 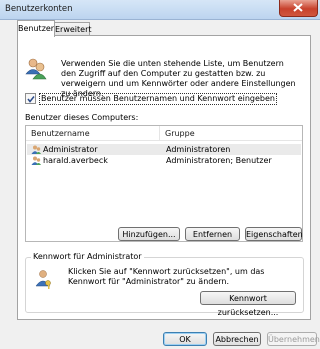 I want to click on properties-button: Eigenschaften, so click(x=274, y=234).